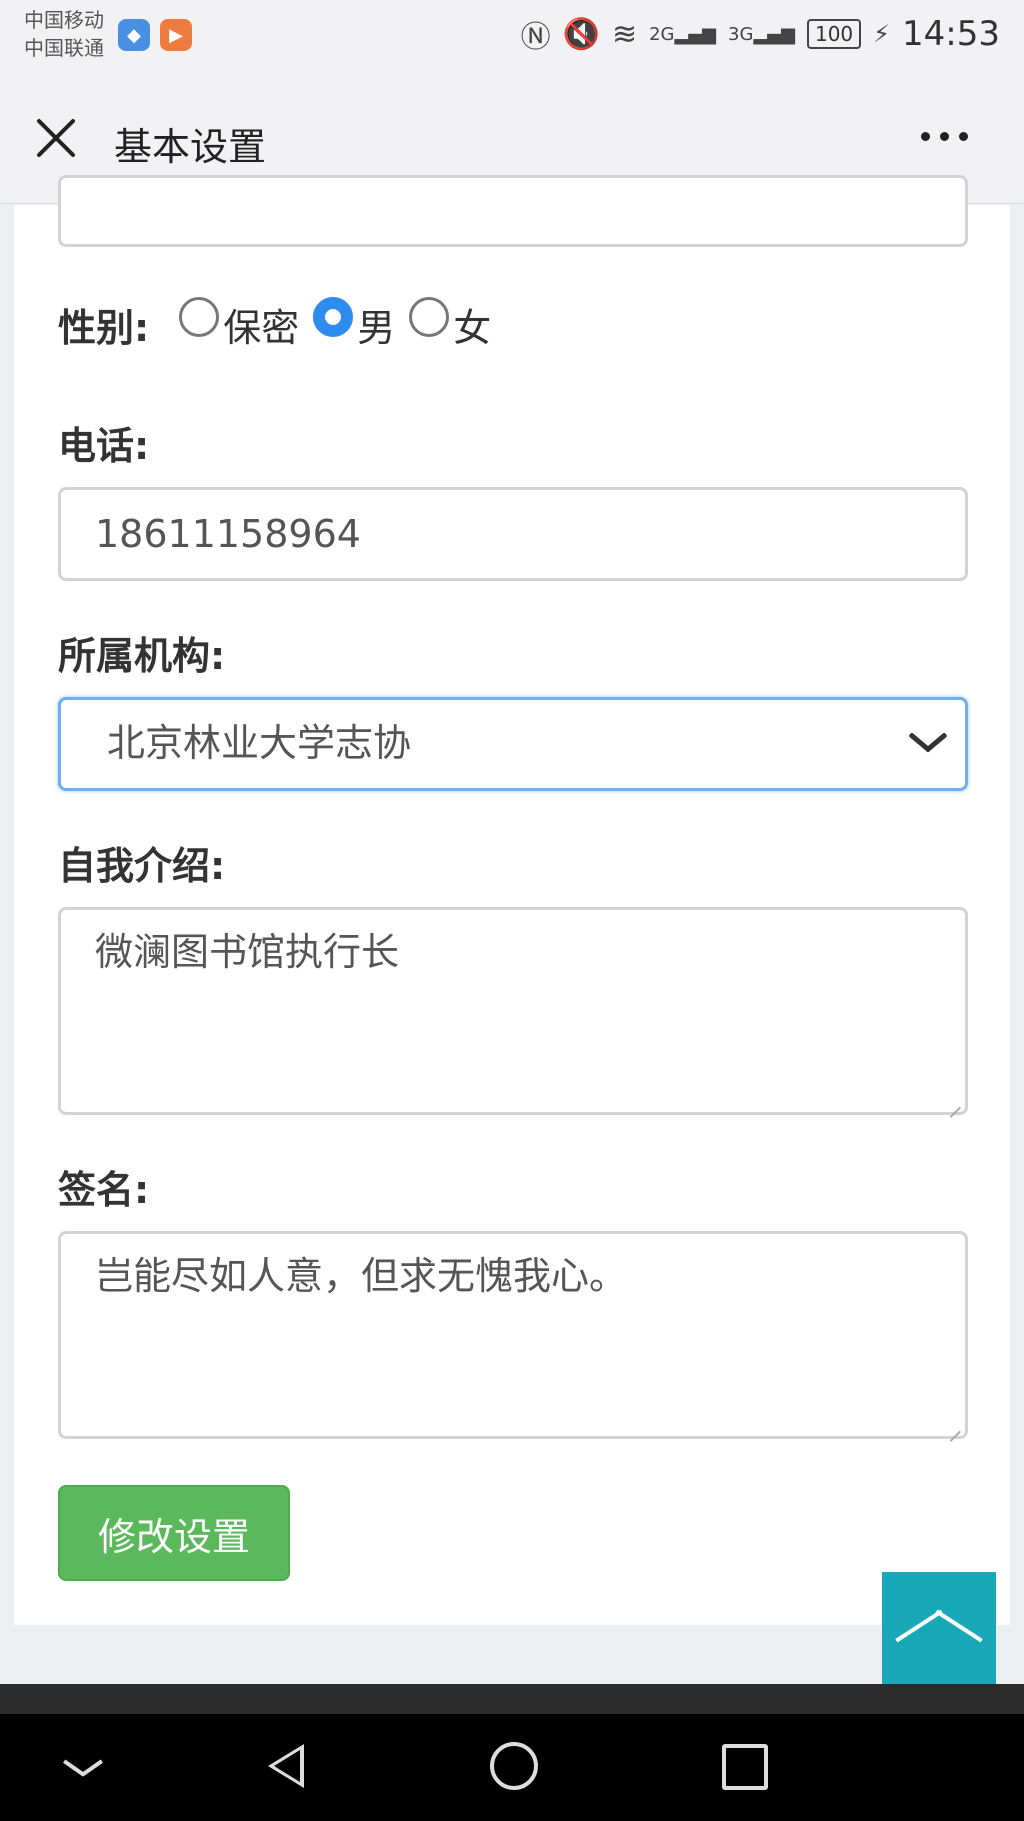 The width and height of the screenshot is (1024, 1821). I want to click on org-selected-value: 北京林业大学志协, so click(259, 743).